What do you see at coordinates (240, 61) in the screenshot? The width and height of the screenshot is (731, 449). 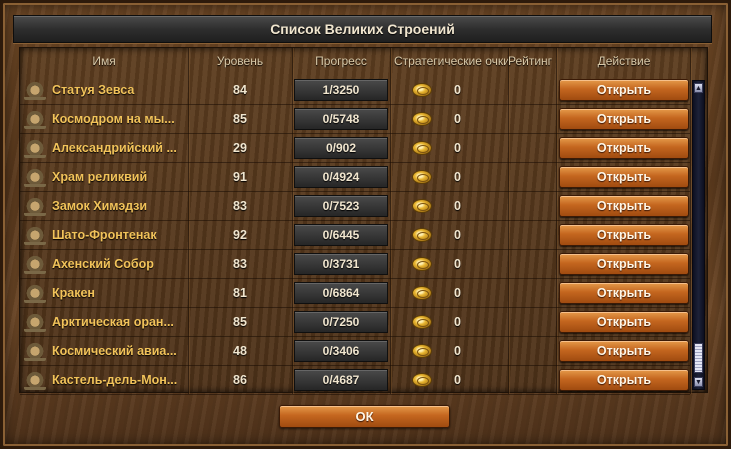 I see `column-header-level: Уровень` at bounding box center [240, 61].